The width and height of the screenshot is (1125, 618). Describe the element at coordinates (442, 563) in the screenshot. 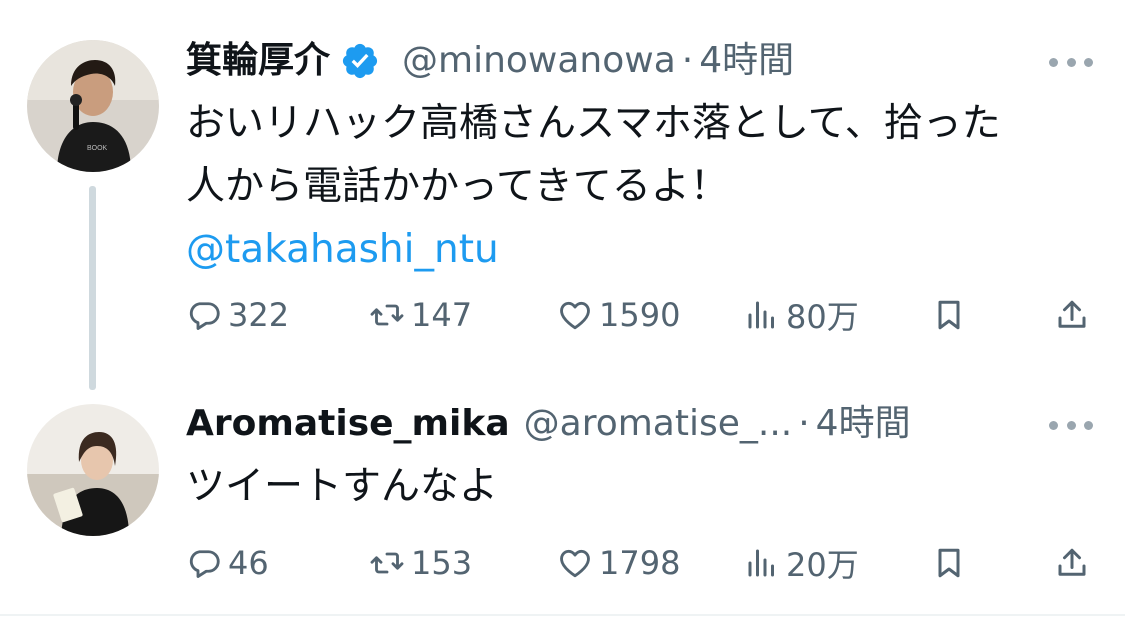

I see `retweet-count: 153` at that location.